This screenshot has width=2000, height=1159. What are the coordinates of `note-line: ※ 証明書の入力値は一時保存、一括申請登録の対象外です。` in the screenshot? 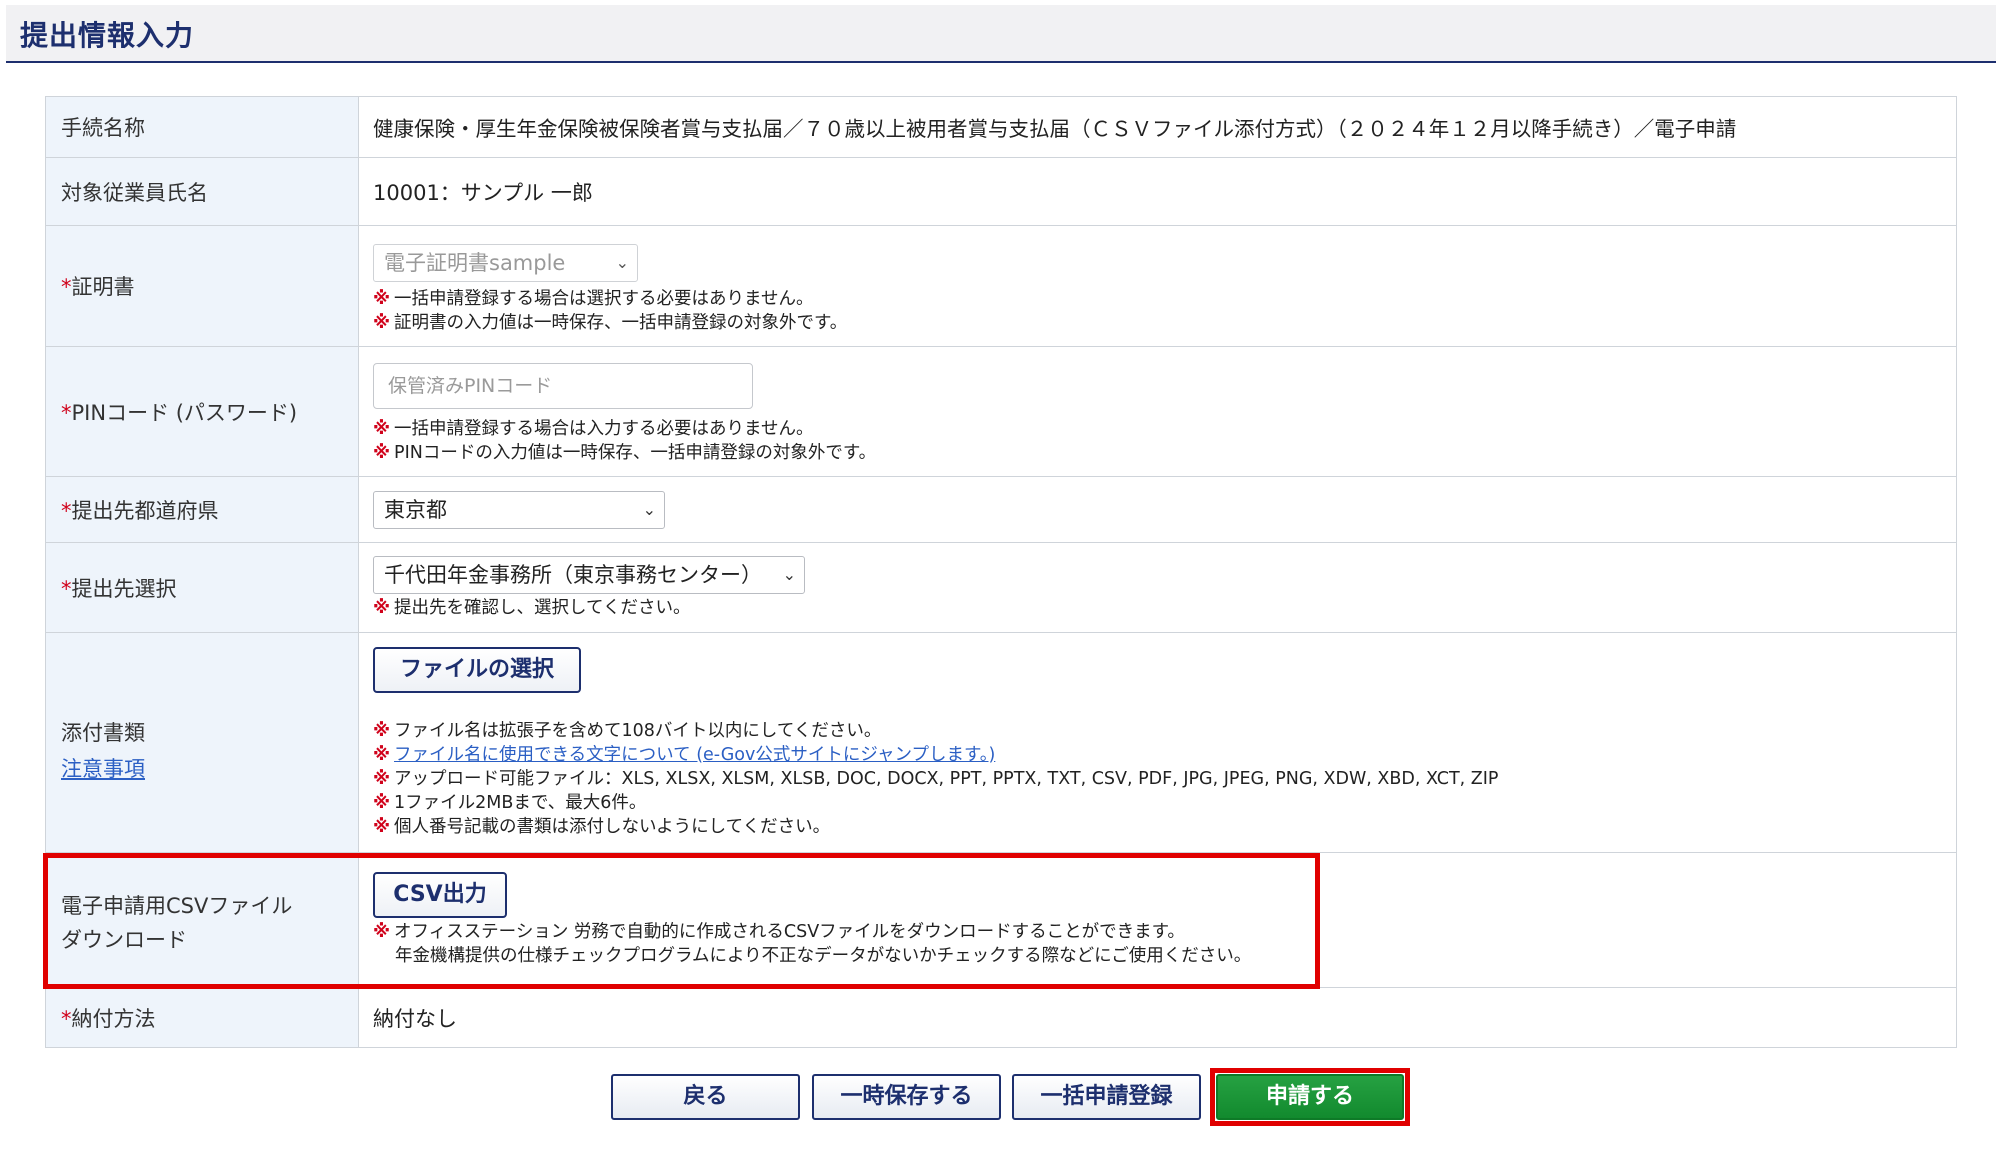 It's located at (1164, 323).